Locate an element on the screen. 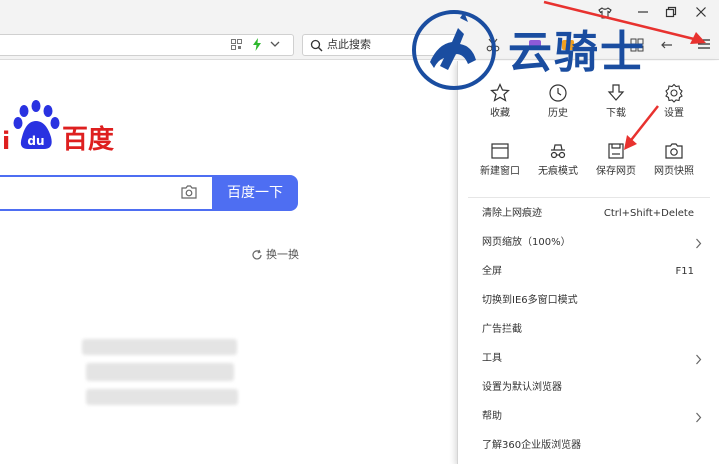 The image size is (719, 464). menu-item-help: 帮助 is located at coordinates (588, 417).